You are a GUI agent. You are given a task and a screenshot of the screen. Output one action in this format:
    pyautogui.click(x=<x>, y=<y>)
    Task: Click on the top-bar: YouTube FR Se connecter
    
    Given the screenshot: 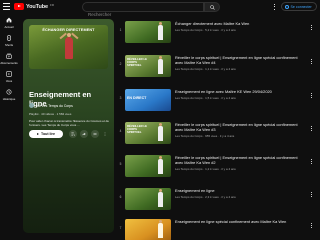 What is the action you would take?
    pyautogui.click(x=160, y=9)
    